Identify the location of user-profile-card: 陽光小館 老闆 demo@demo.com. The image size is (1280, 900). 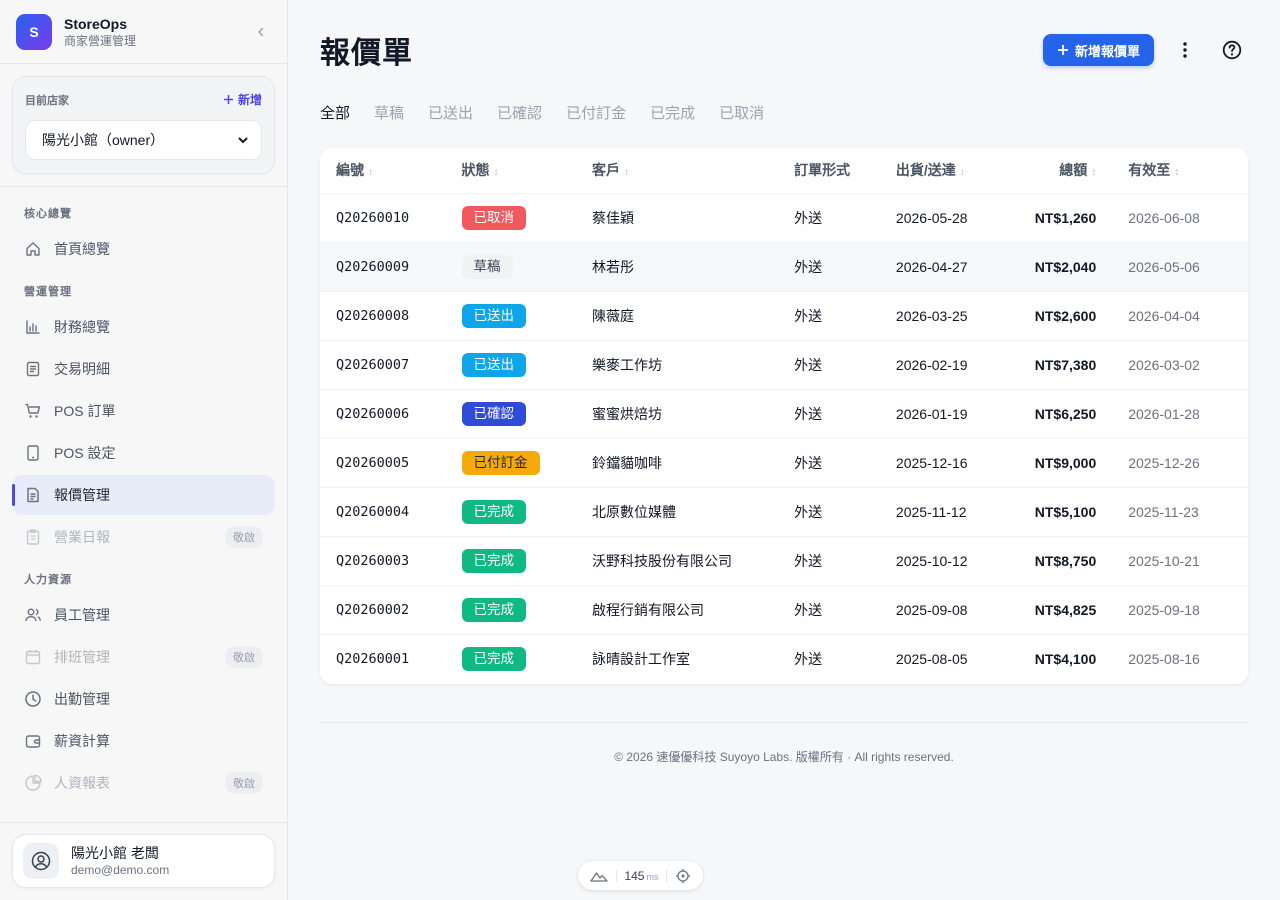
(143, 861).